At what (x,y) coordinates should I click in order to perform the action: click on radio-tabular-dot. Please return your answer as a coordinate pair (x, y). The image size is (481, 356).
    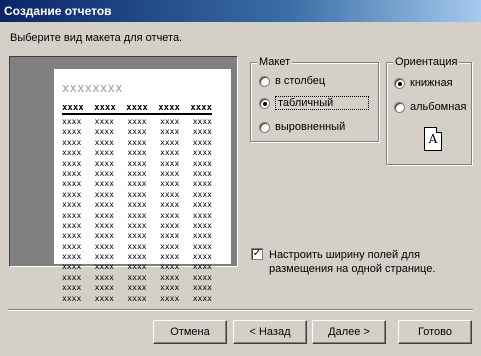
    Looking at the image, I should click on (264, 103).